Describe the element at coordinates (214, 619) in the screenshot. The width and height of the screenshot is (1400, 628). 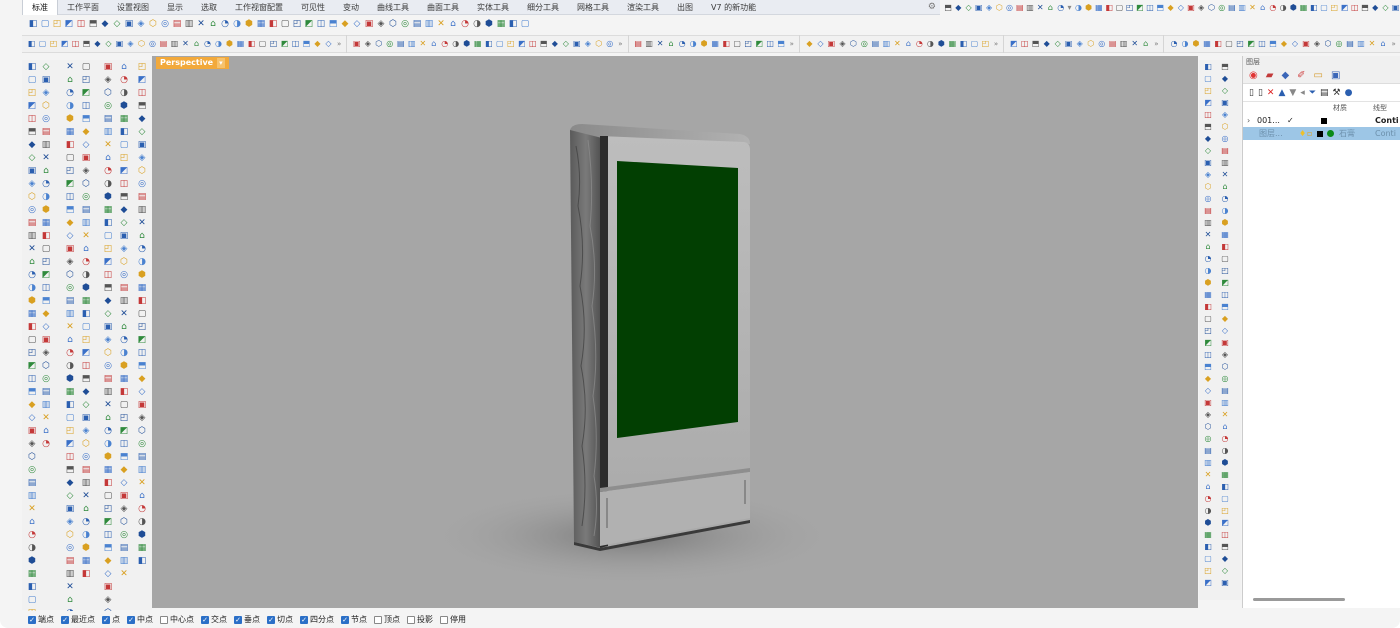
I see `osnap-option: ✓ 交点` at that location.